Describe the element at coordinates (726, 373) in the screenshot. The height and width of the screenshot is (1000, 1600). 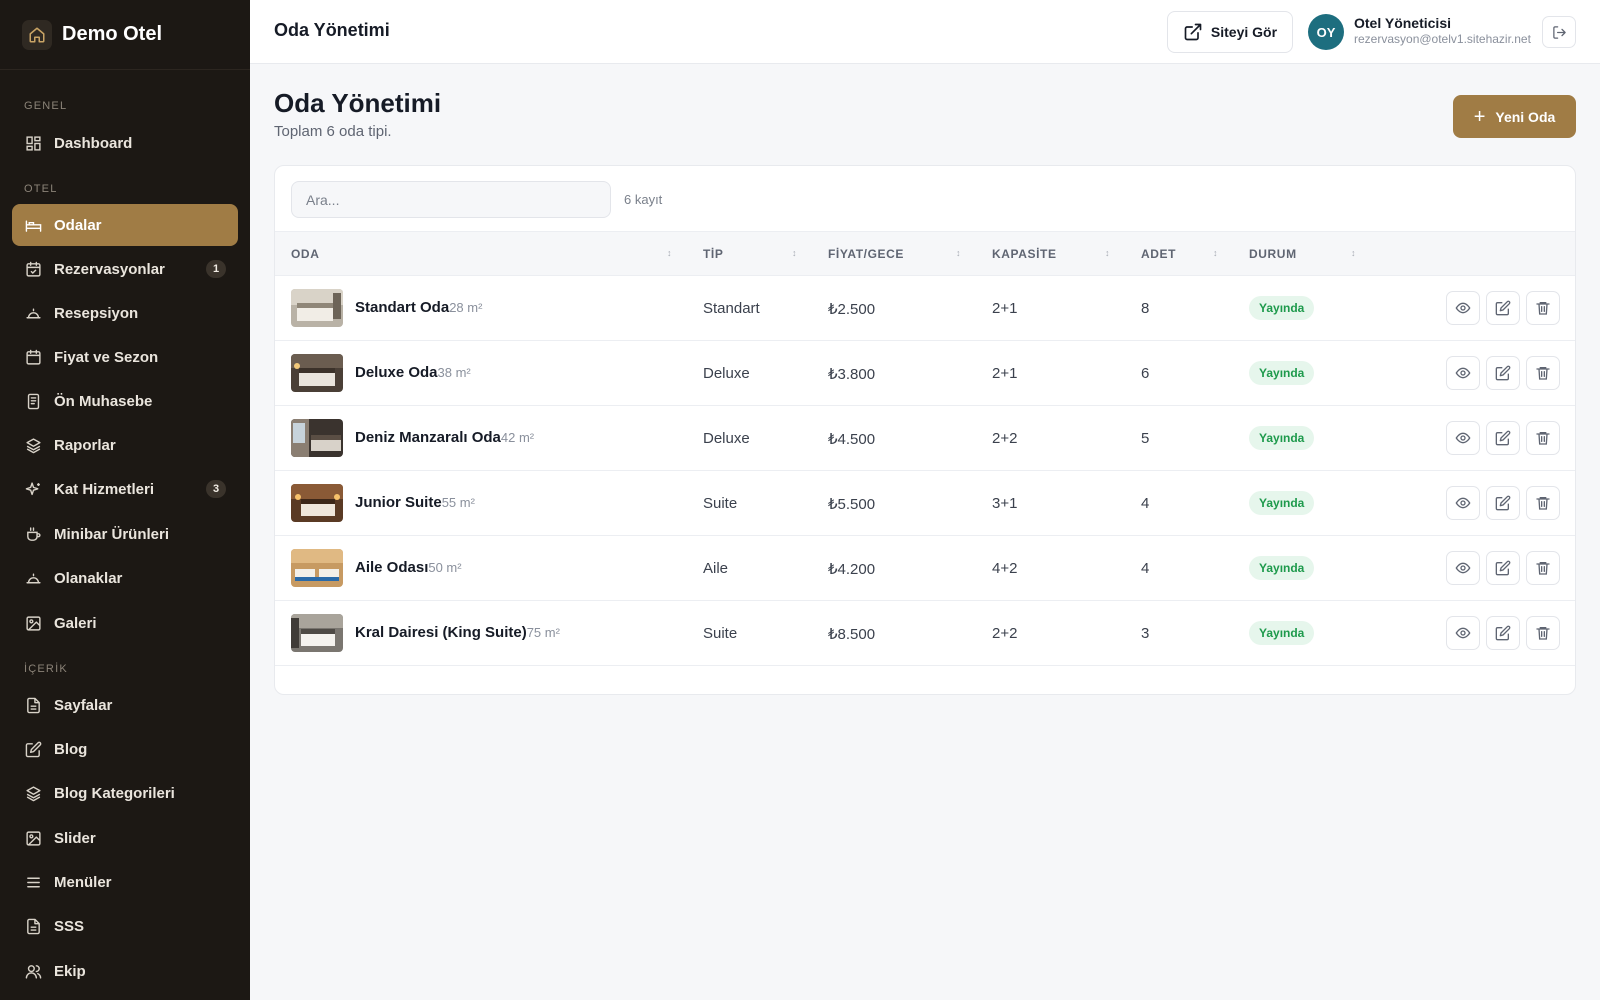
I see `room-type: Deluxe` at that location.